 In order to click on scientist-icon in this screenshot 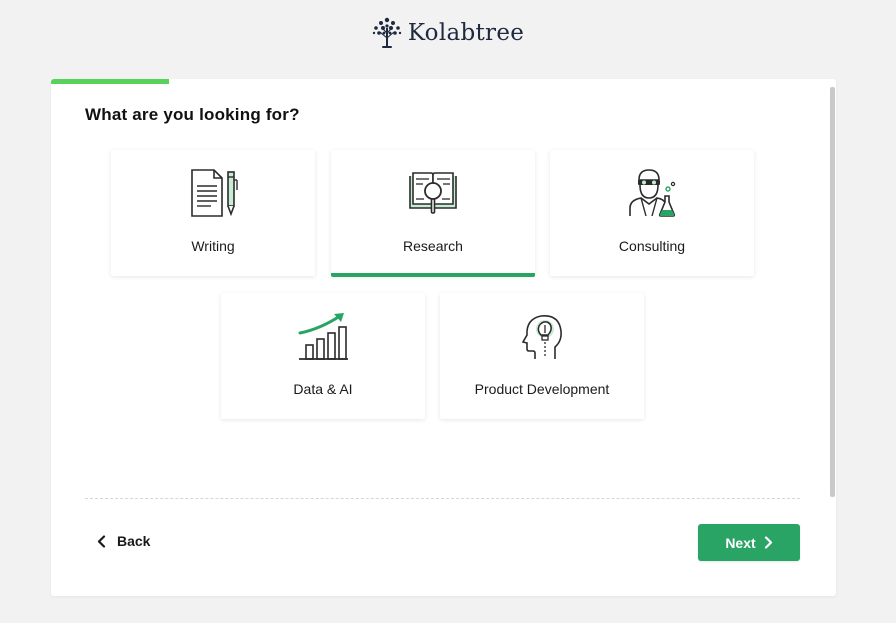, I will do `click(652, 193)`.